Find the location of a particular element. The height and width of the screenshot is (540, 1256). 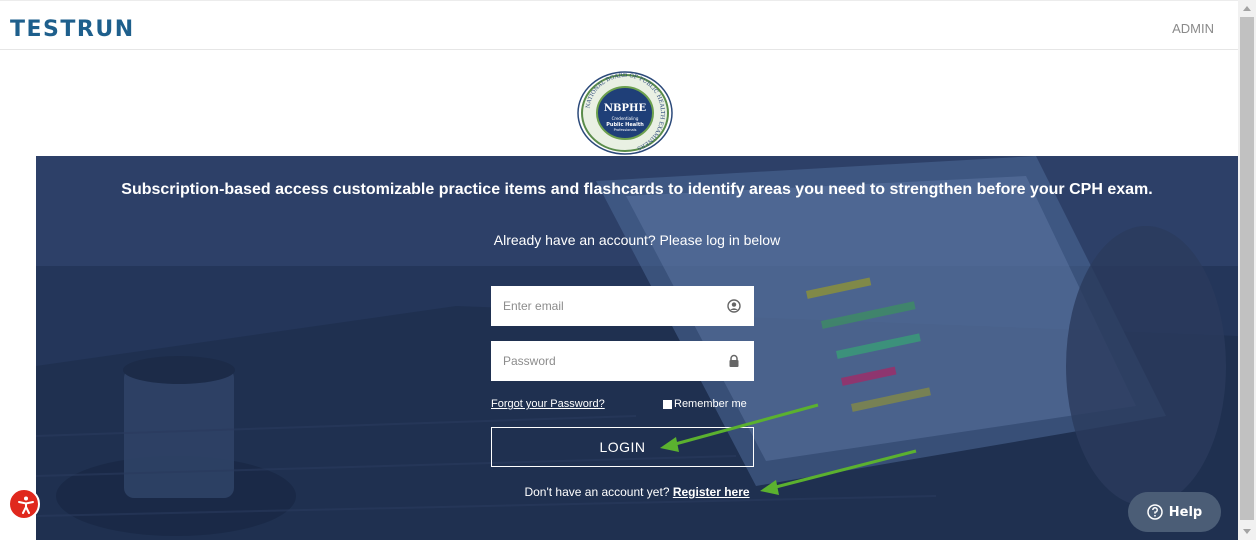

help-label: Help is located at coordinates (1185, 512).